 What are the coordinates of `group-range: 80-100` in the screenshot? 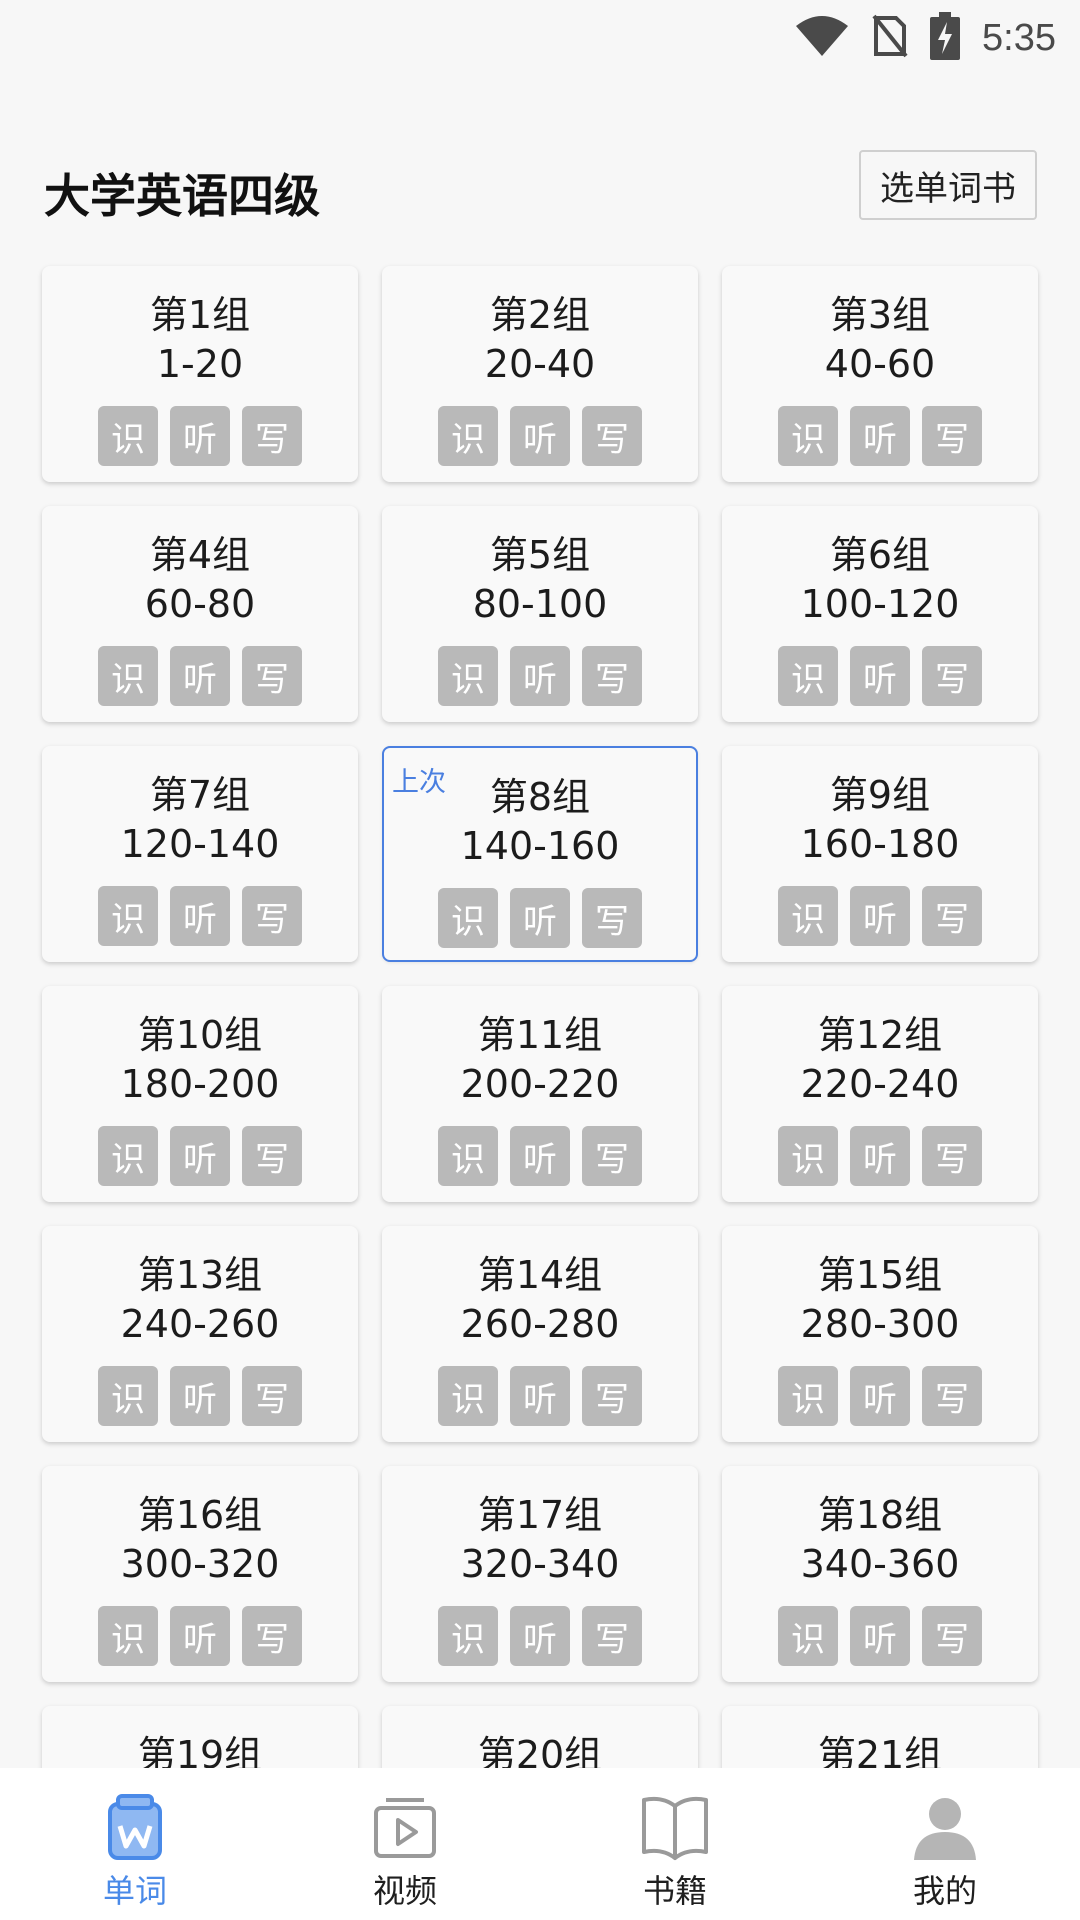 It's located at (540, 604).